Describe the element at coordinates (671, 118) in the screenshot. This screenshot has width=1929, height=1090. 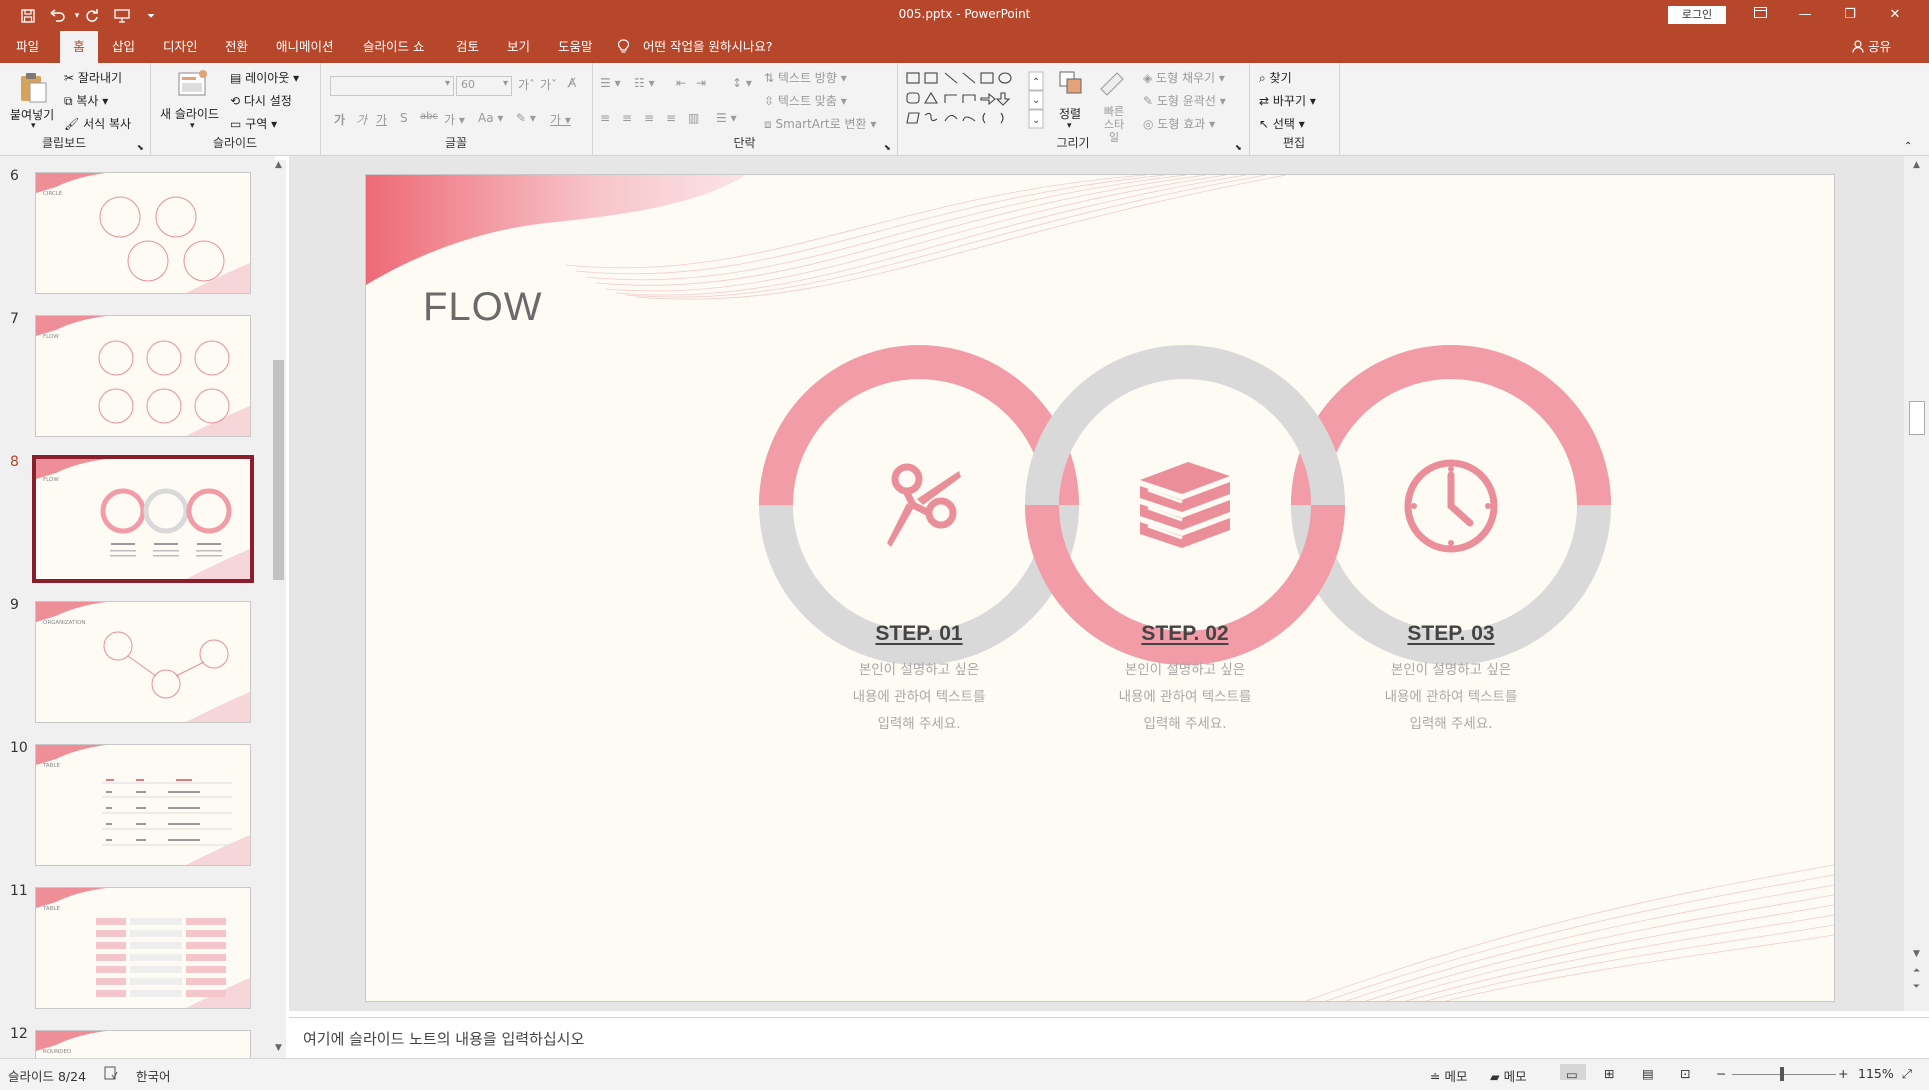
I see `justify-icon: ≡` at that location.